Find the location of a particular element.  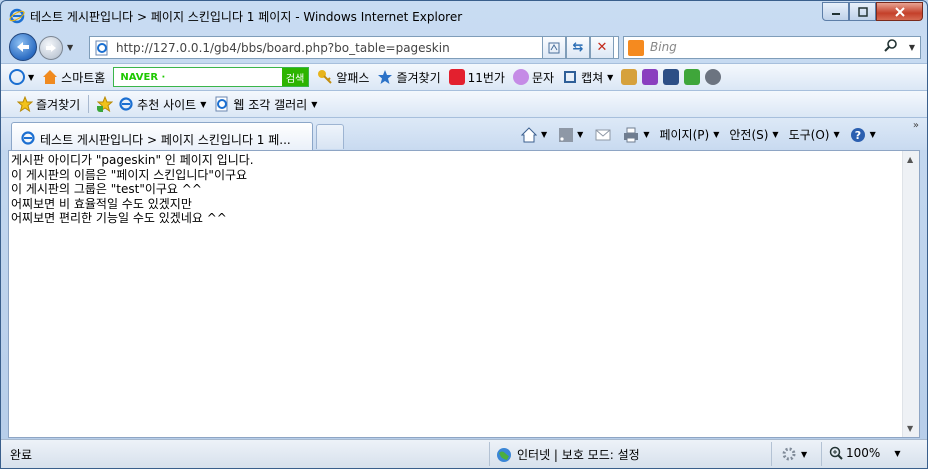

minimize-icon is located at coordinates (835, 13).